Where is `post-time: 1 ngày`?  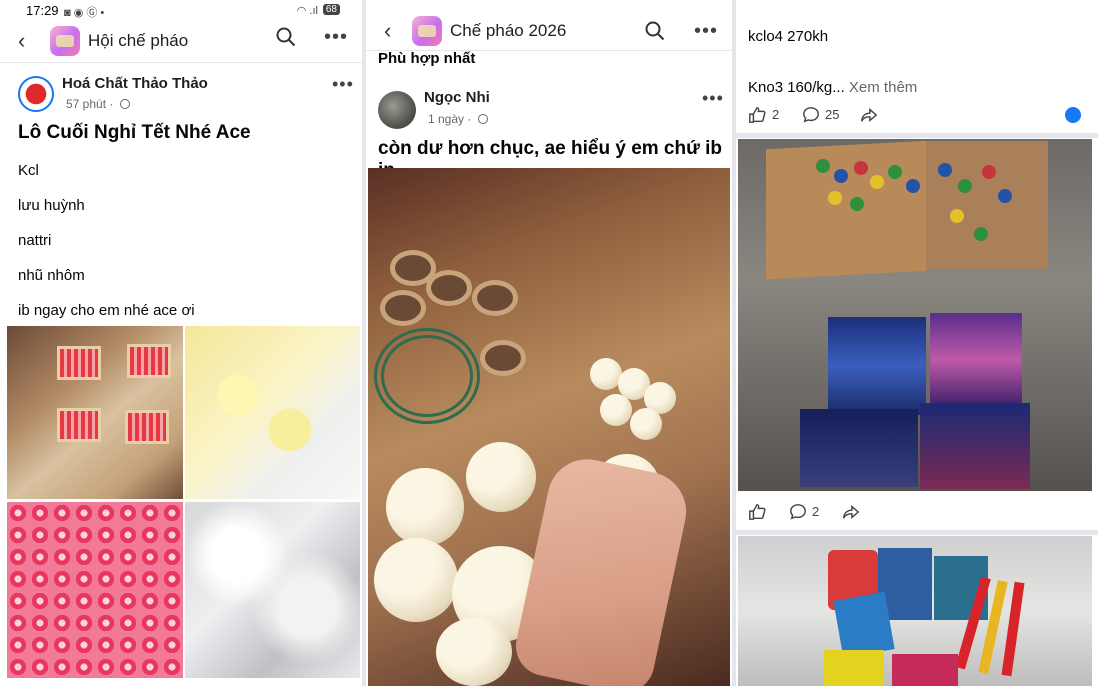
post-time: 1 ngày is located at coordinates (446, 119).